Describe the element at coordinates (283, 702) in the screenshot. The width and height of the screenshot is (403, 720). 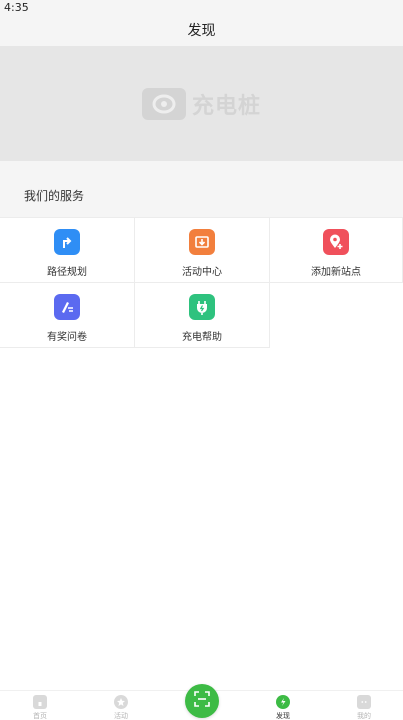
I see `discover-icon` at that location.